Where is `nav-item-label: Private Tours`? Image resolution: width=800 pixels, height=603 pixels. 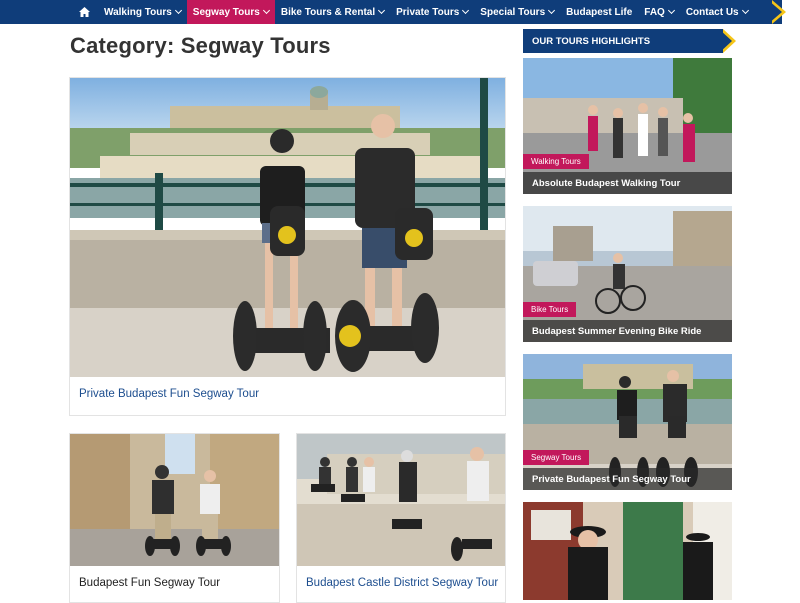 nav-item-label: Private Tours is located at coordinates (428, 12).